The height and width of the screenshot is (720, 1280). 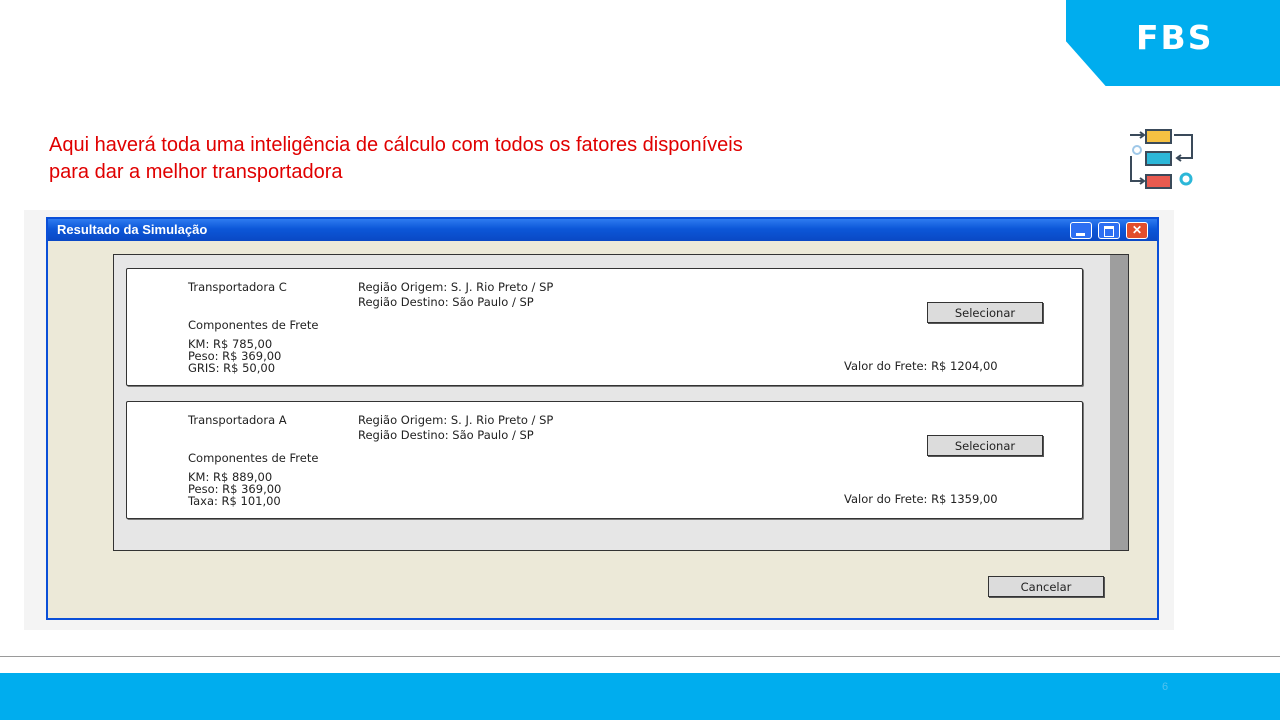 I want to click on caption-line-2: para dar a melhor transportadora, so click(x=196, y=172).